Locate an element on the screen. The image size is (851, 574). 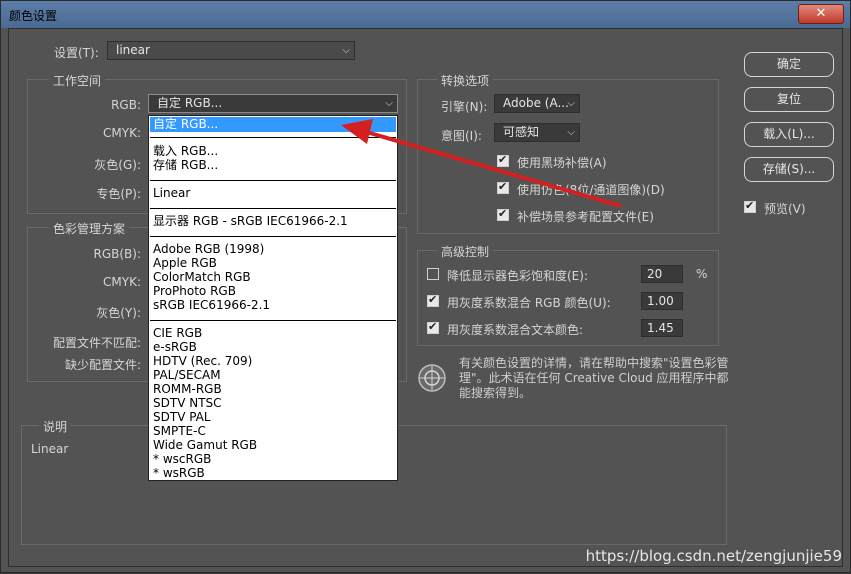
annotation-arrow is located at coordinates (481, 163).